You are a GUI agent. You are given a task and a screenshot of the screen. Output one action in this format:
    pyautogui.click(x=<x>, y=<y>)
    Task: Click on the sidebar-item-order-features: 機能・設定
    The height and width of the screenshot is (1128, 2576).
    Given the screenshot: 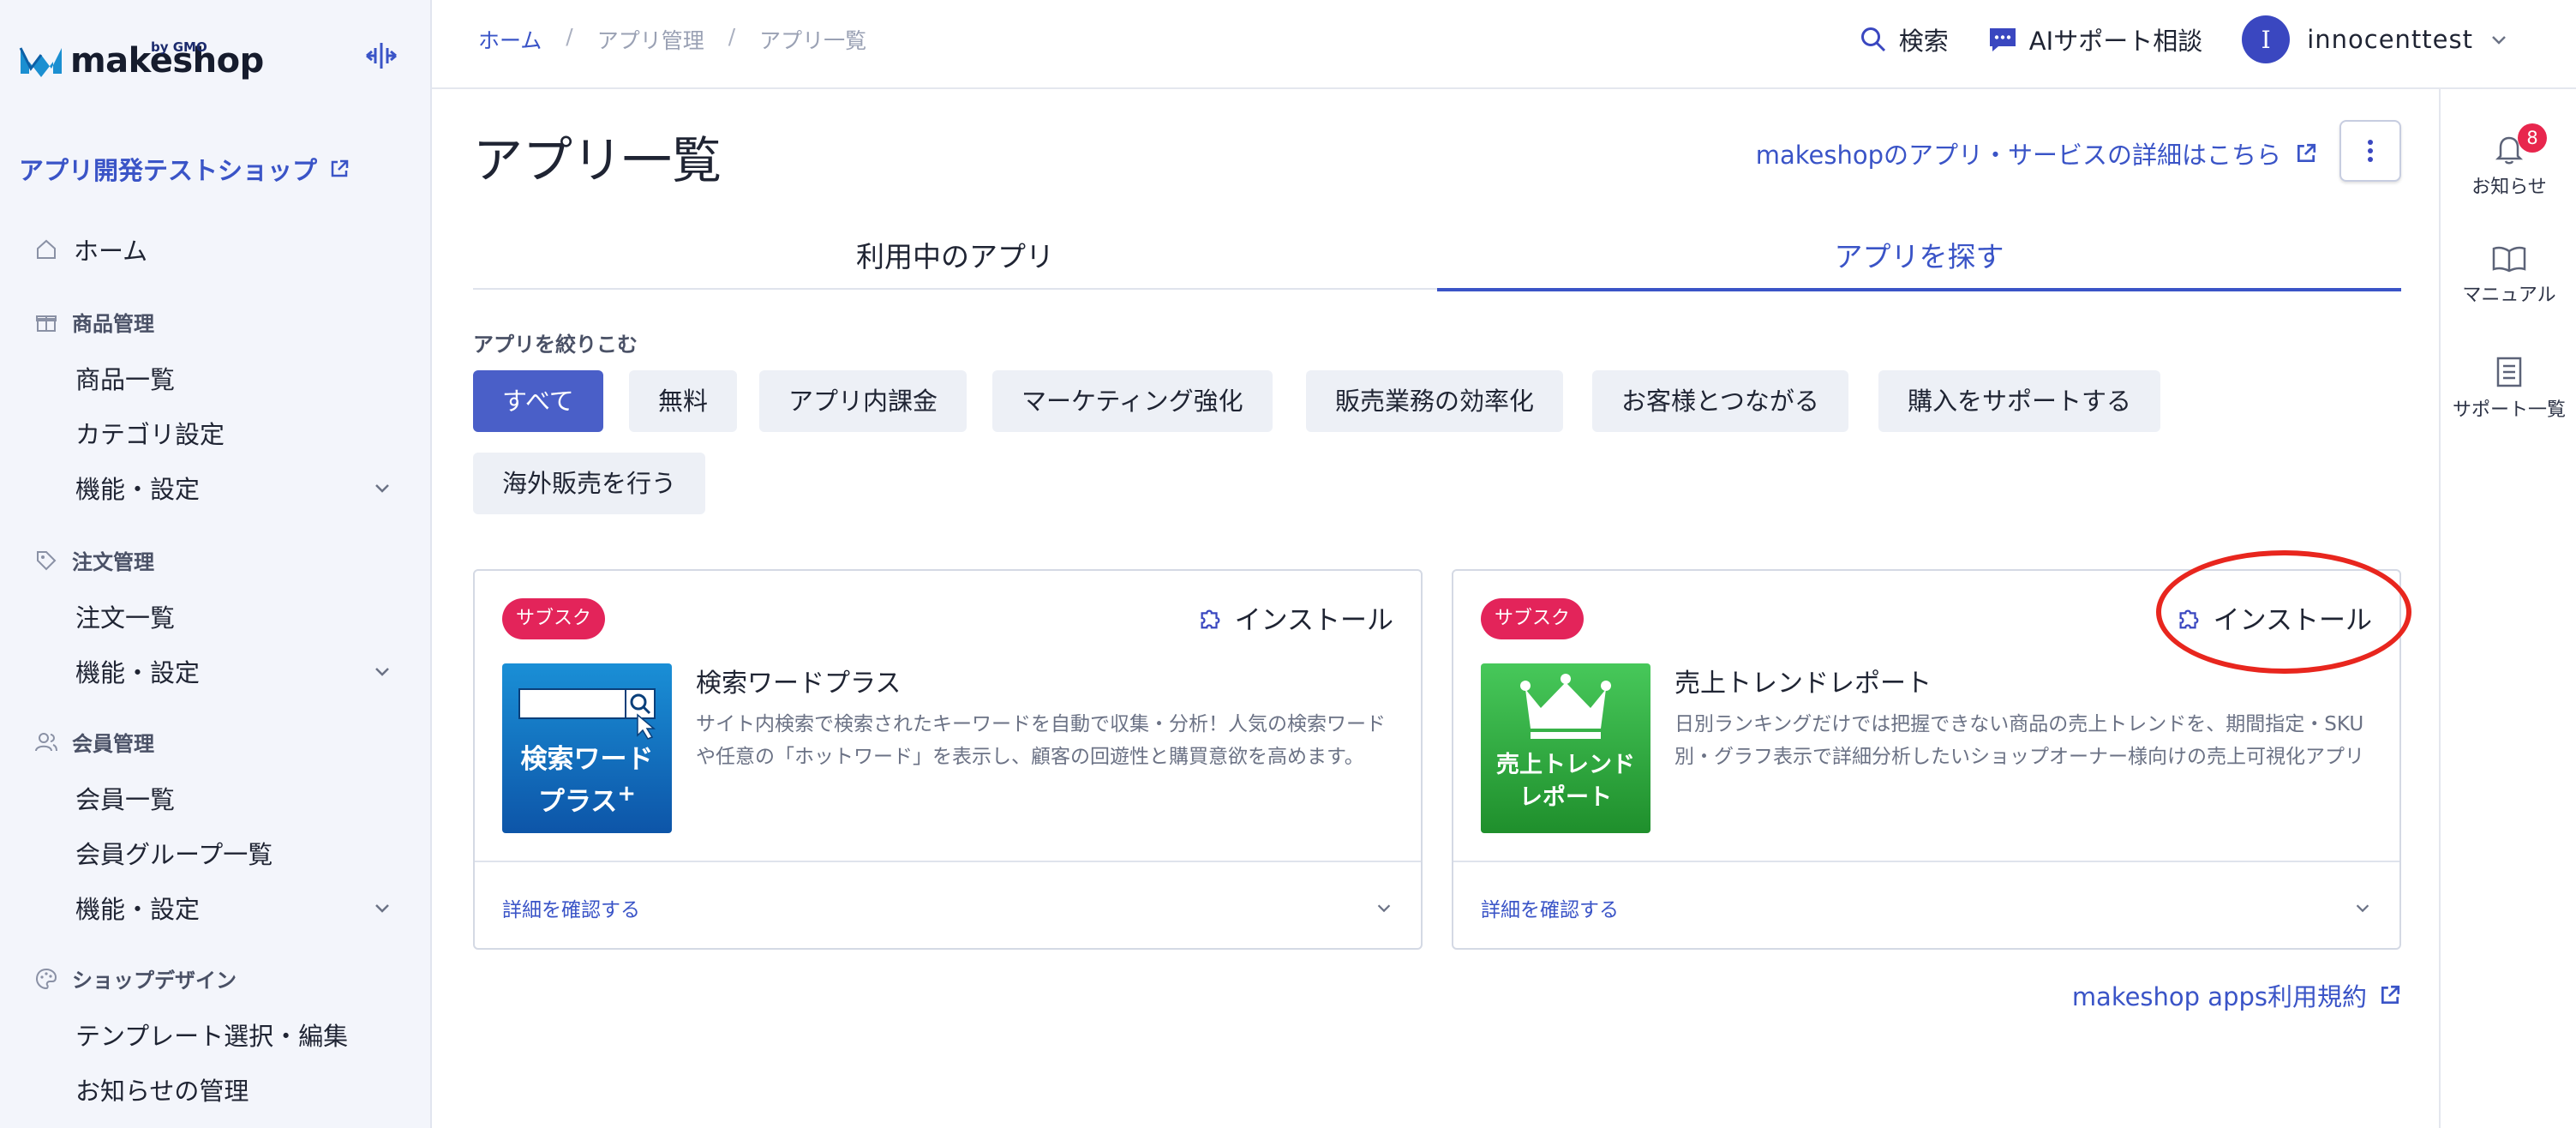 What is the action you would take?
    pyautogui.click(x=233, y=671)
    